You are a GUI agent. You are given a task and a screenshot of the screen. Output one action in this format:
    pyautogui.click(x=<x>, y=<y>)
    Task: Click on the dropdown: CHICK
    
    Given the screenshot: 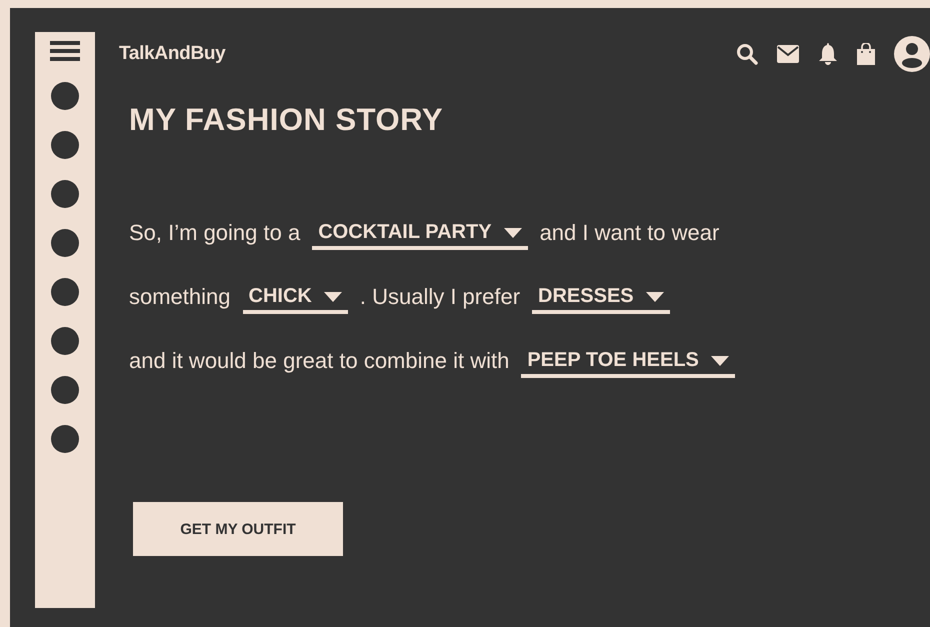 What is the action you would take?
    pyautogui.click(x=295, y=299)
    